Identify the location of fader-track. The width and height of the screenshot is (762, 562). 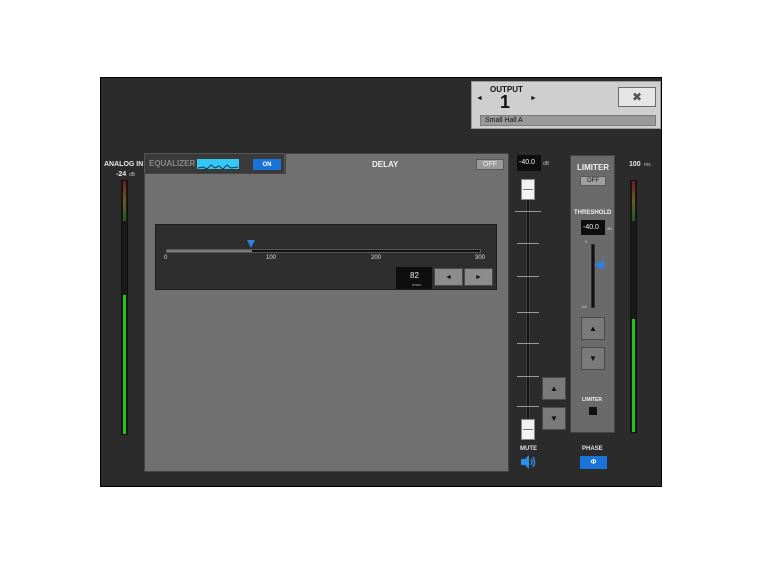
(528, 310).